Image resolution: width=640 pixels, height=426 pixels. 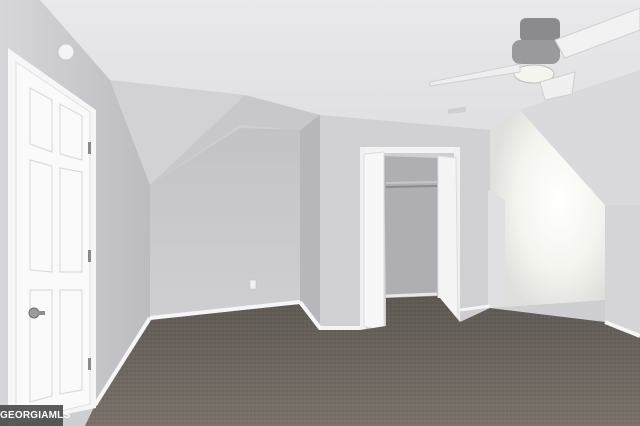 I want to click on right-pillar, so click(x=496, y=248).